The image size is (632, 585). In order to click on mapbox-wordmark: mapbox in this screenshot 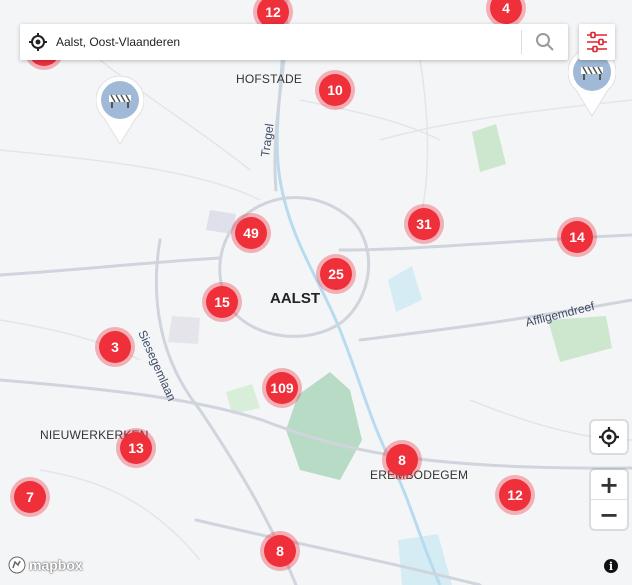, I will do `click(56, 565)`.